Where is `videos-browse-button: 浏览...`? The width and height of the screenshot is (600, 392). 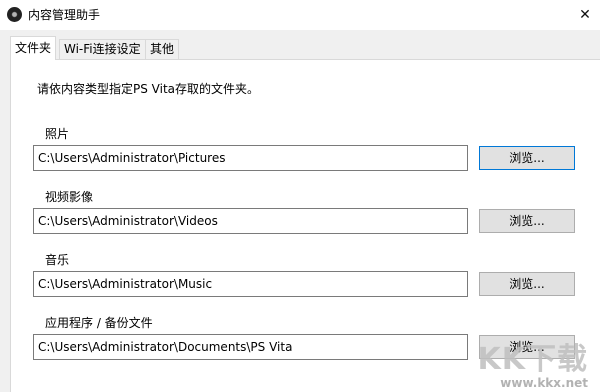
videos-browse-button: 浏览... is located at coordinates (527, 221).